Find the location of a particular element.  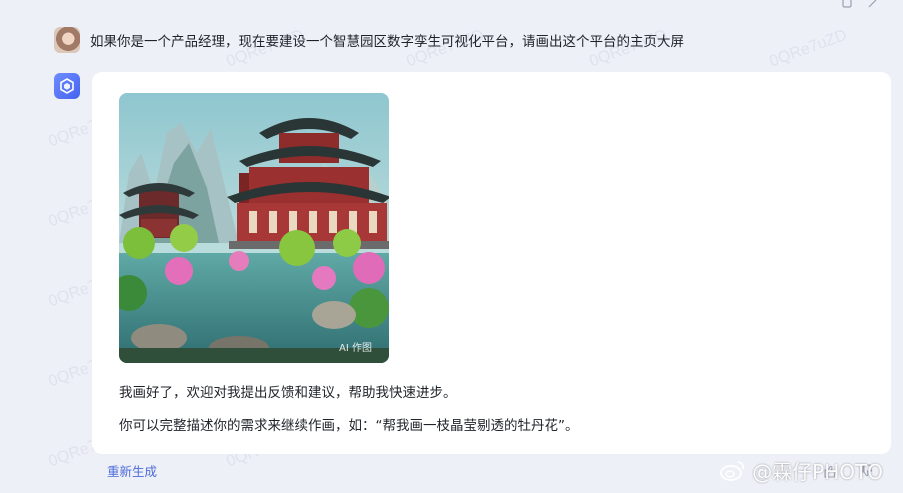

reply-text-line-1: 我画好了，欢迎对我提出反馈和建议，帮助我快速进步。 is located at coordinates (288, 393).